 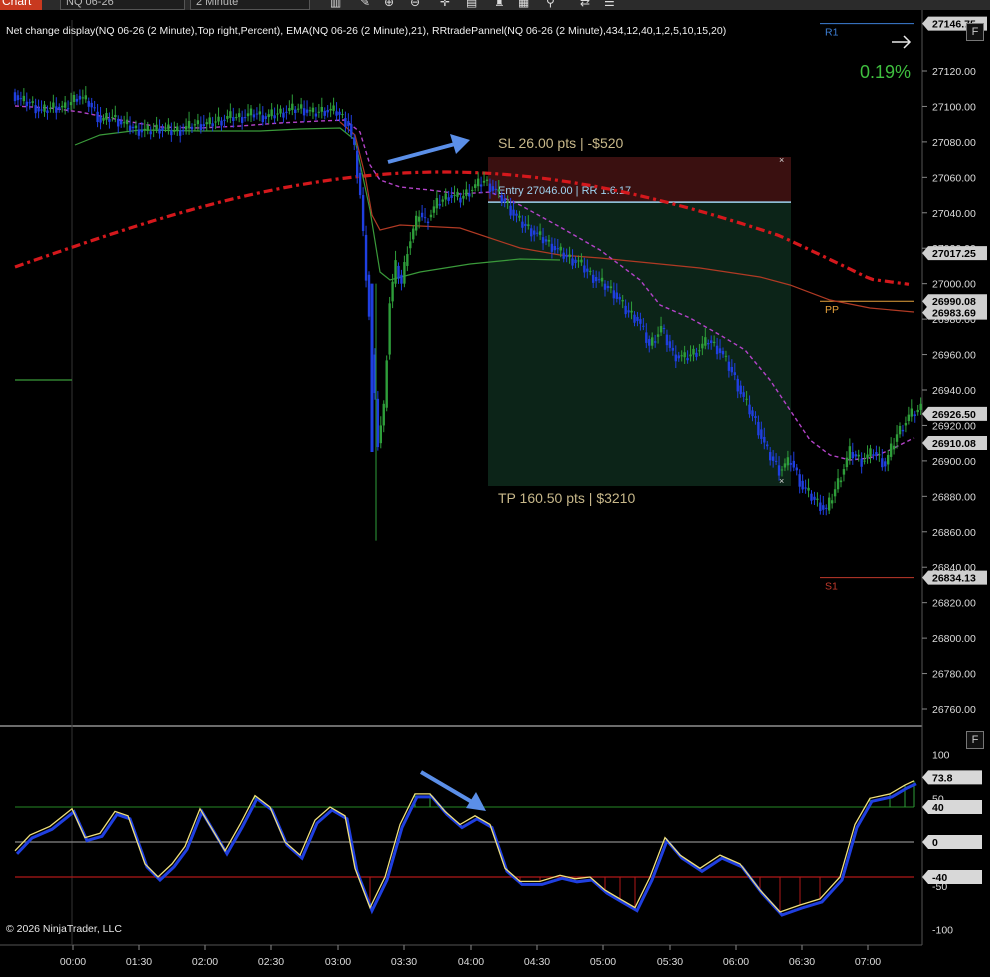 What do you see at coordinates (939, 878) in the screenshot?
I see `oscillator-marker-label: -40` at bounding box center [939, 878].